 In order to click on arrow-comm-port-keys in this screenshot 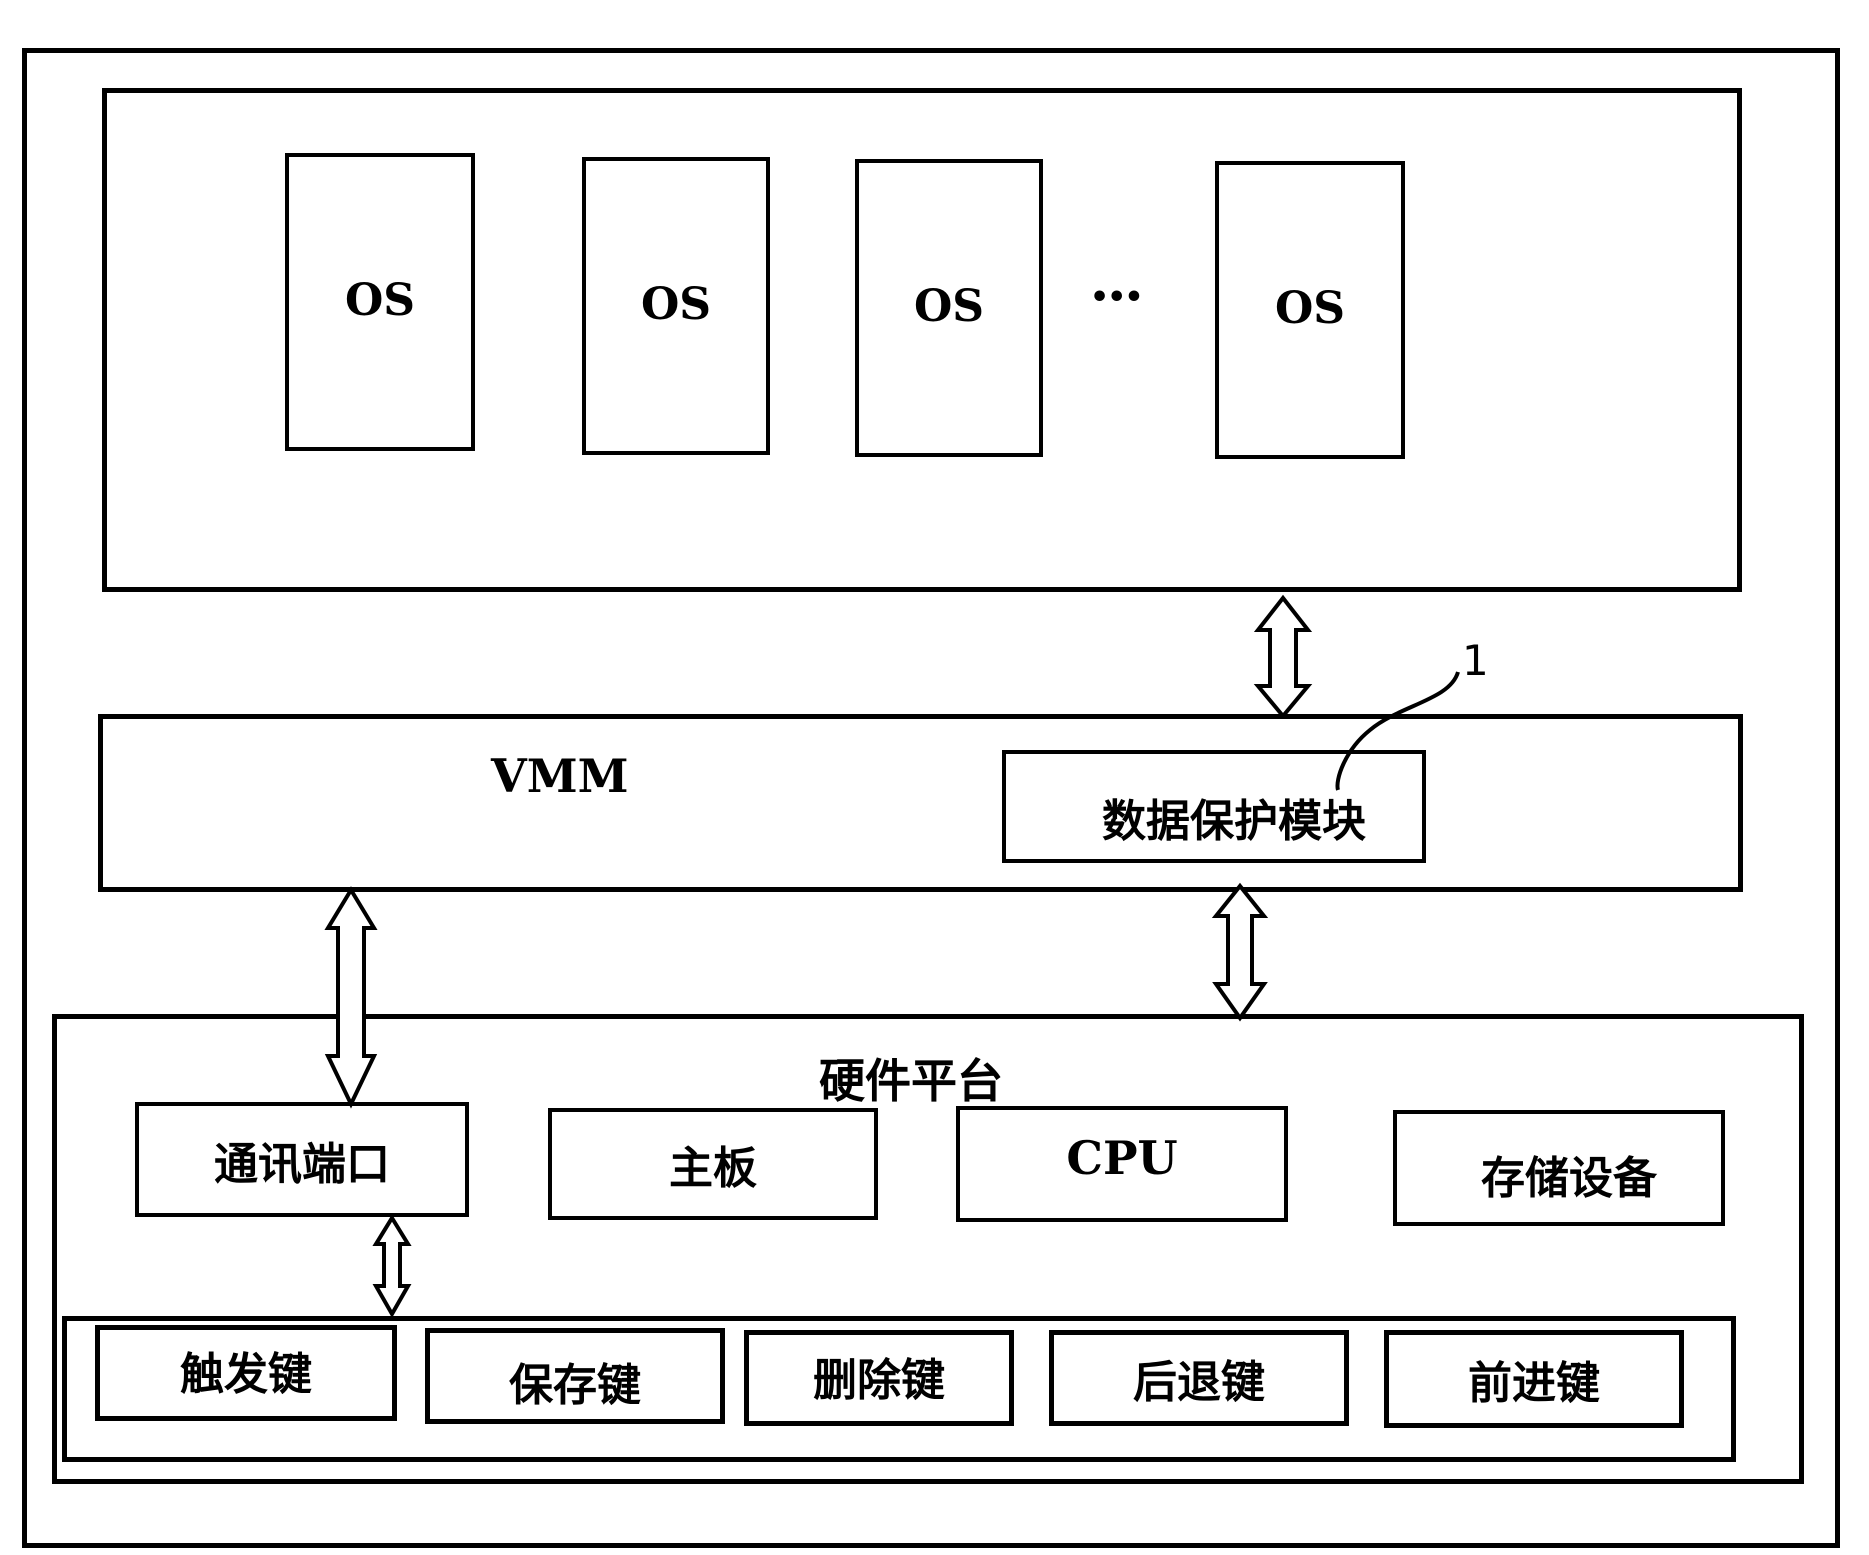, I will do `click(392, 1266)`.